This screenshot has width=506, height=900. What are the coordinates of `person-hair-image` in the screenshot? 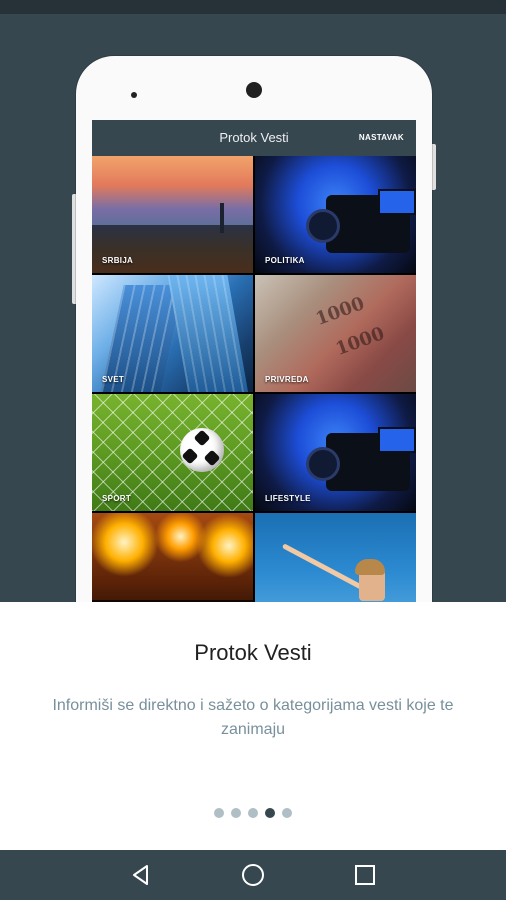 It's located at (370, 567).